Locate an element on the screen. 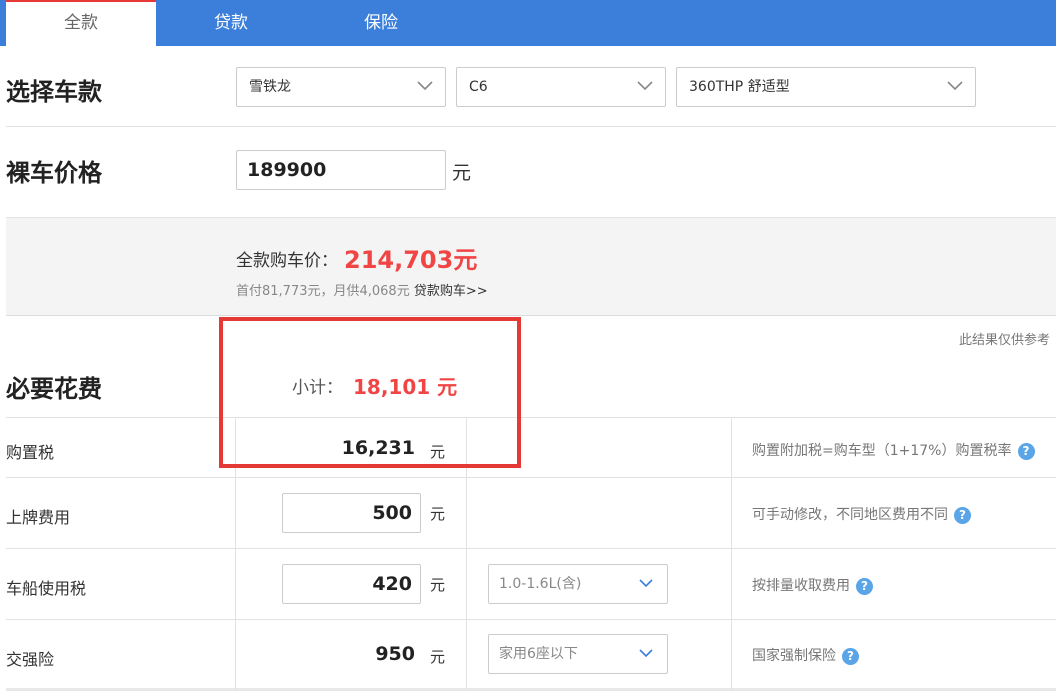  model-select: C6 is located at coordinates (561, 87).